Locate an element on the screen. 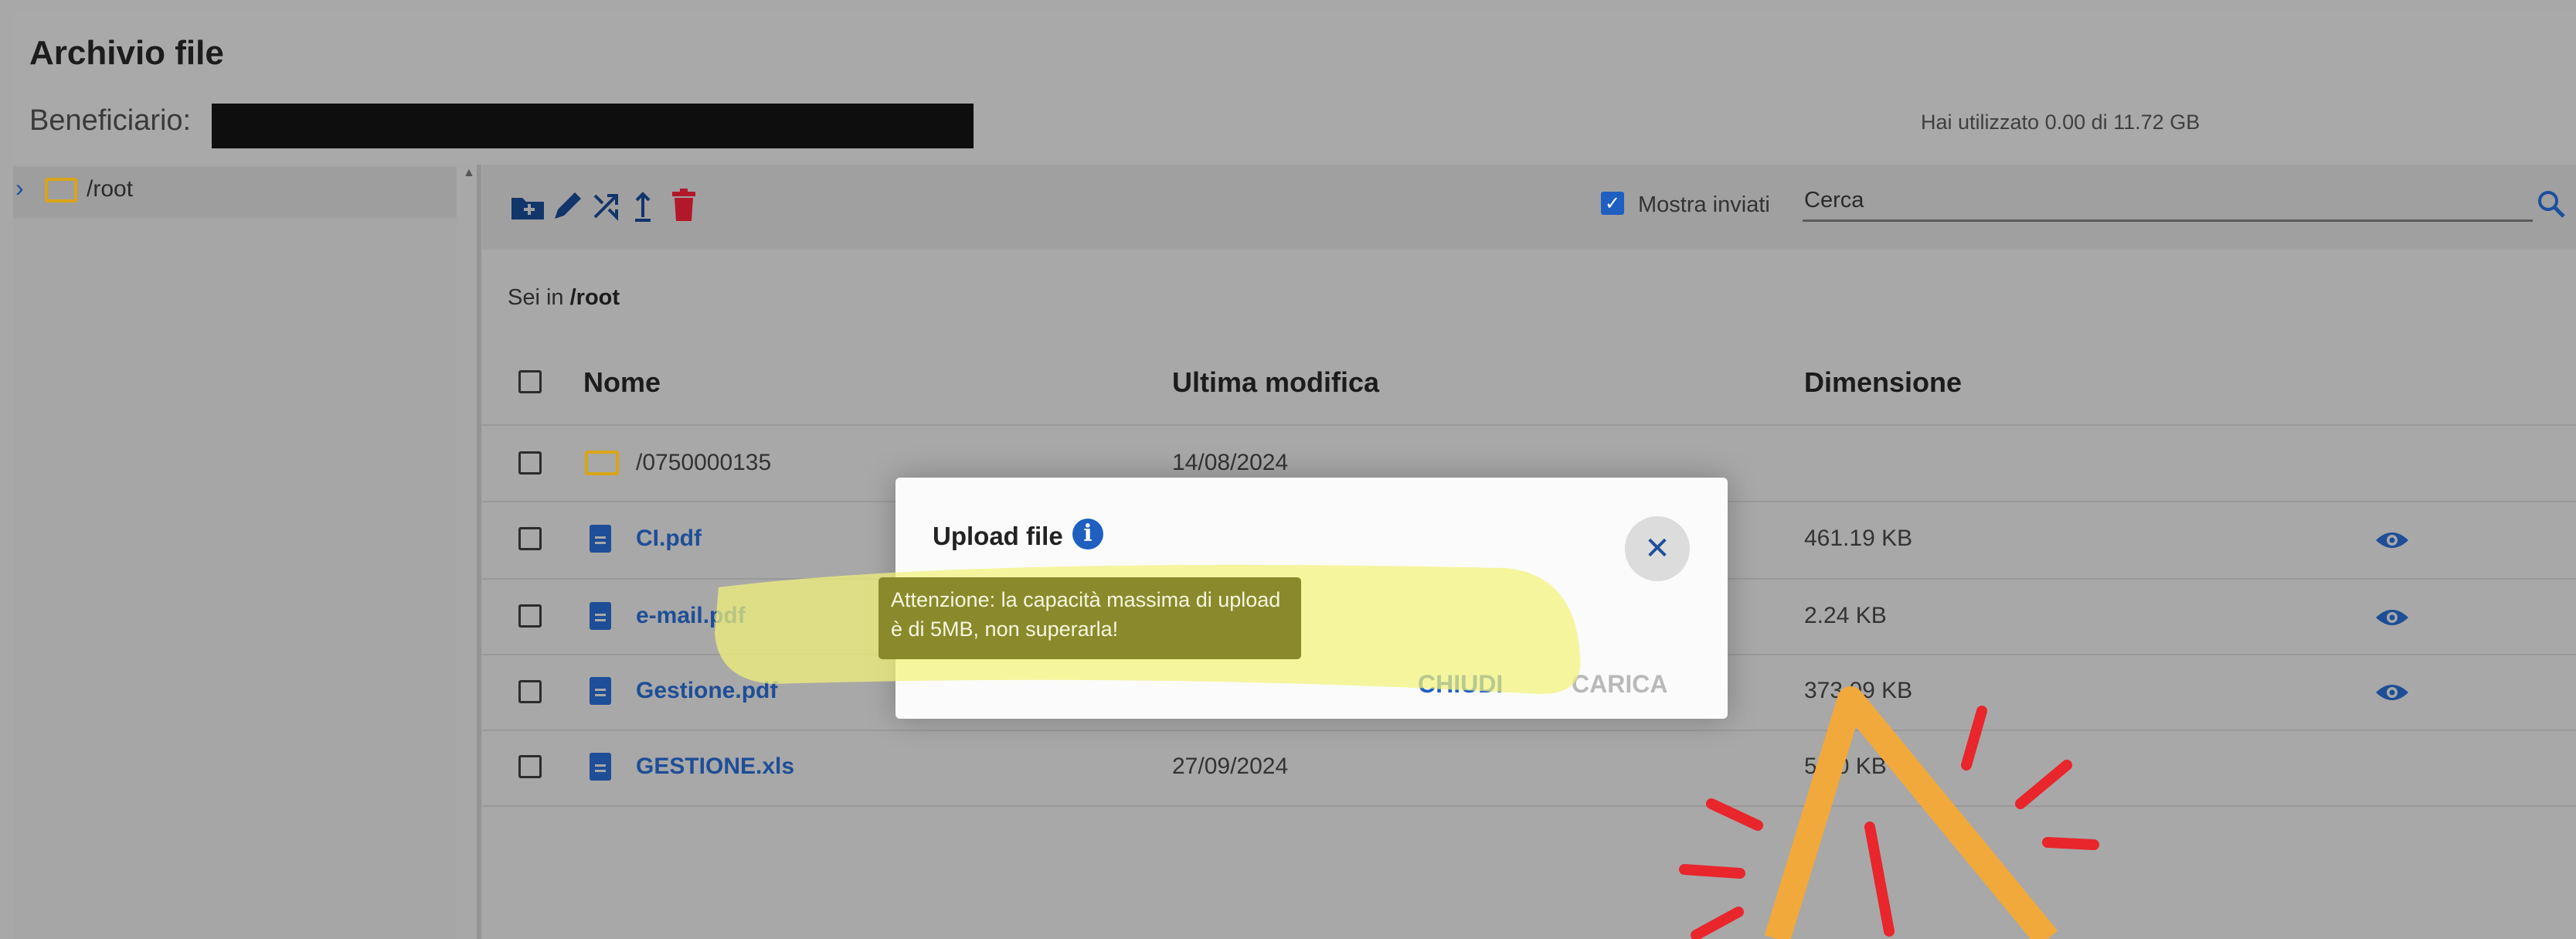  column-header-name: Nome is located at coordinates (622, 382).